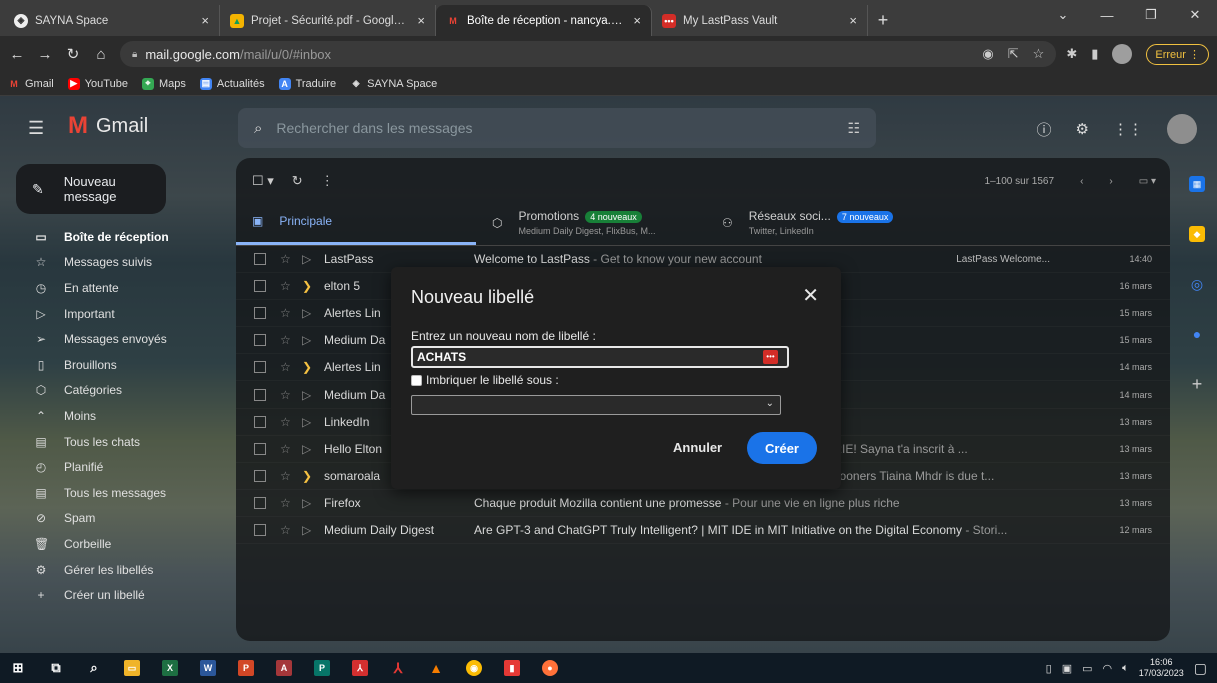 Image resolution: width=1217 pixels, height=683 pixels. Describe the element at coordinates (1122, 54) in the screenshot. I see `profile-avatar` at that location.